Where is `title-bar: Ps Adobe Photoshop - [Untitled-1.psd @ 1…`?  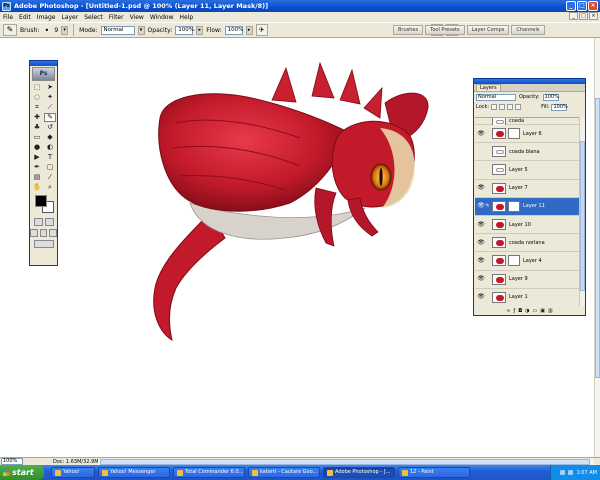 title-bar: Ps Adobe Photoshop - [Untitled-1.psd @ 1… is located at coordinates (300, 6).